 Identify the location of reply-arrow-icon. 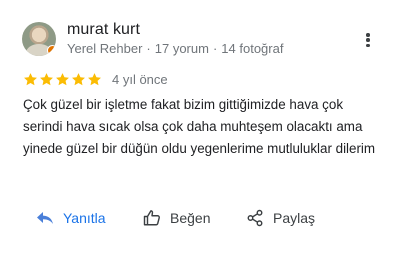
(45, 218).